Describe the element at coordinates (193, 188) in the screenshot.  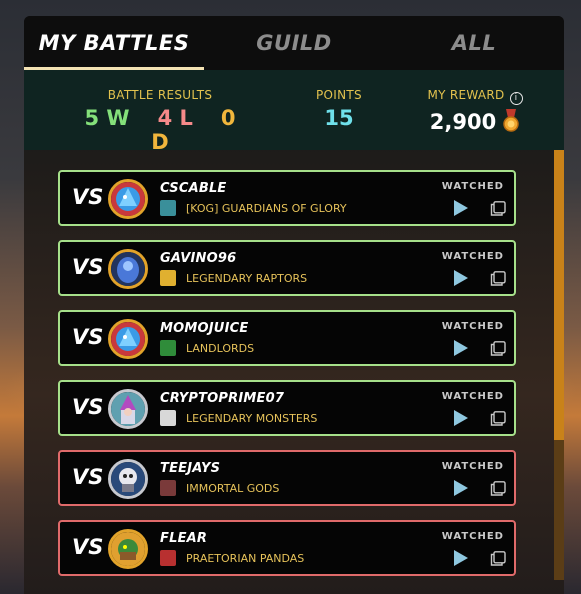
I see `opponent-name: CSCABLE` at that location.